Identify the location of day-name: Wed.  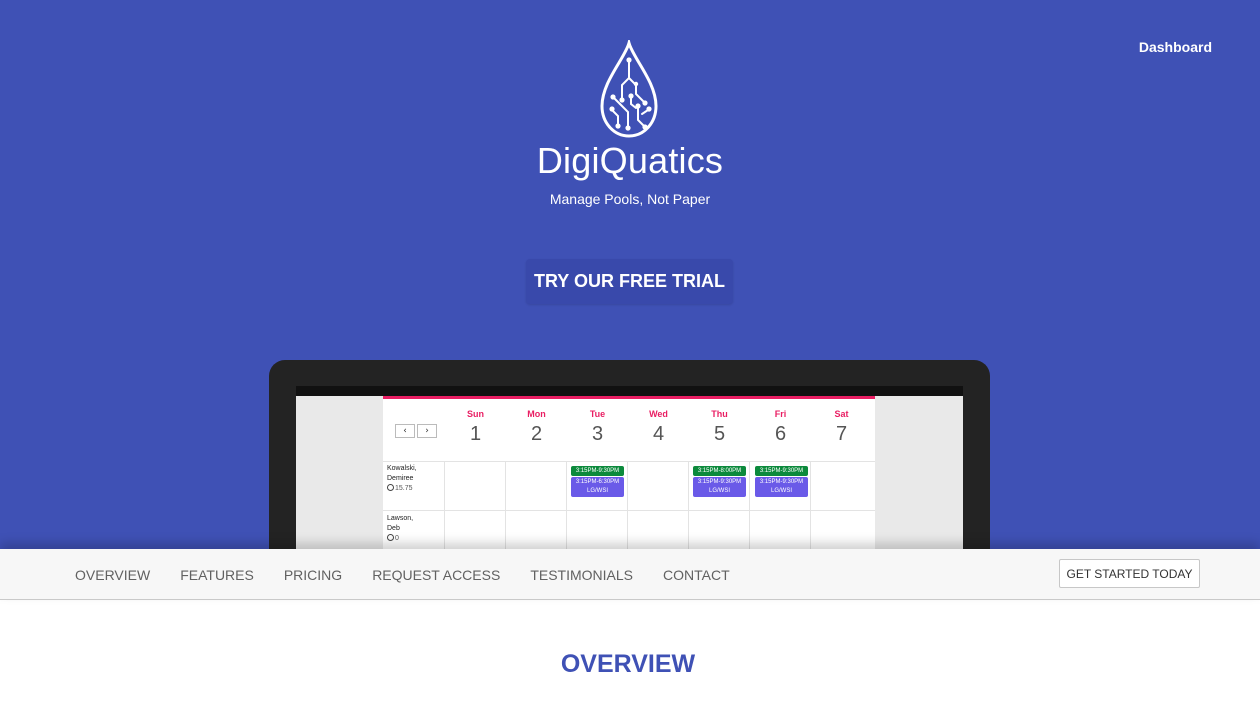
(658, 414).